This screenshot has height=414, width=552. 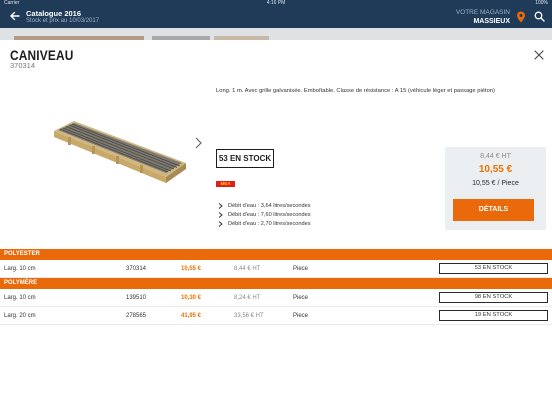 What do you see at coordinates (247, 269) in the screenshot?
I see `variant-price-ht: 8,44 € HT` at bounding box center [247, 269].